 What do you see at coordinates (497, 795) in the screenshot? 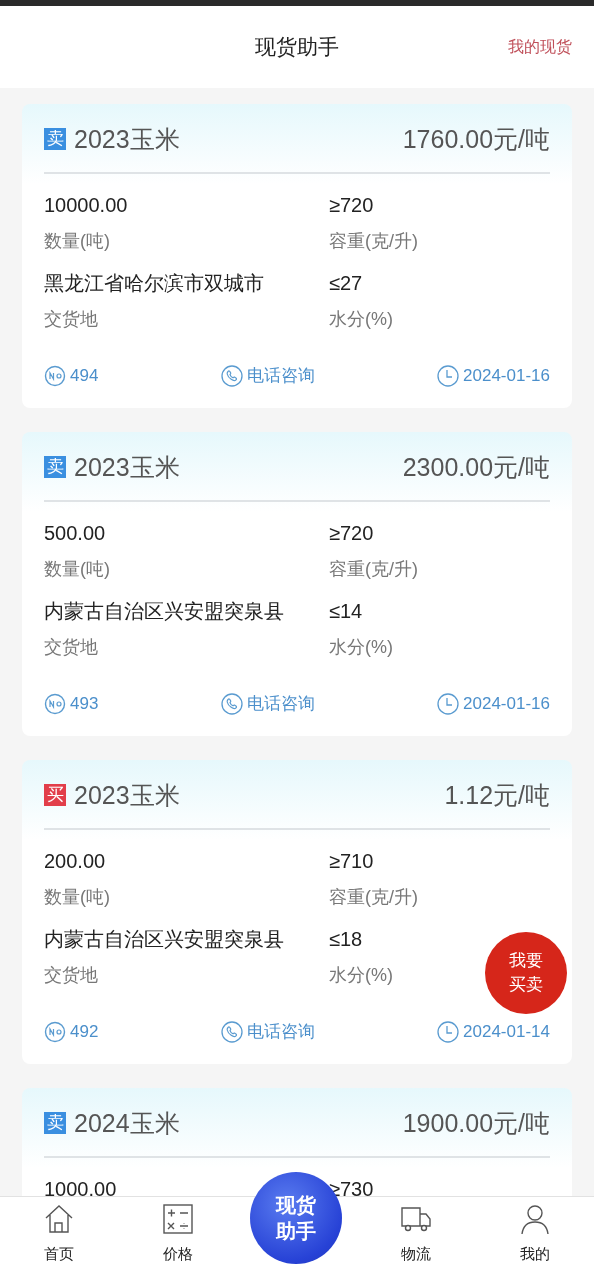
I see `price: 1.12元/吨` at bounding box center [497, 795].